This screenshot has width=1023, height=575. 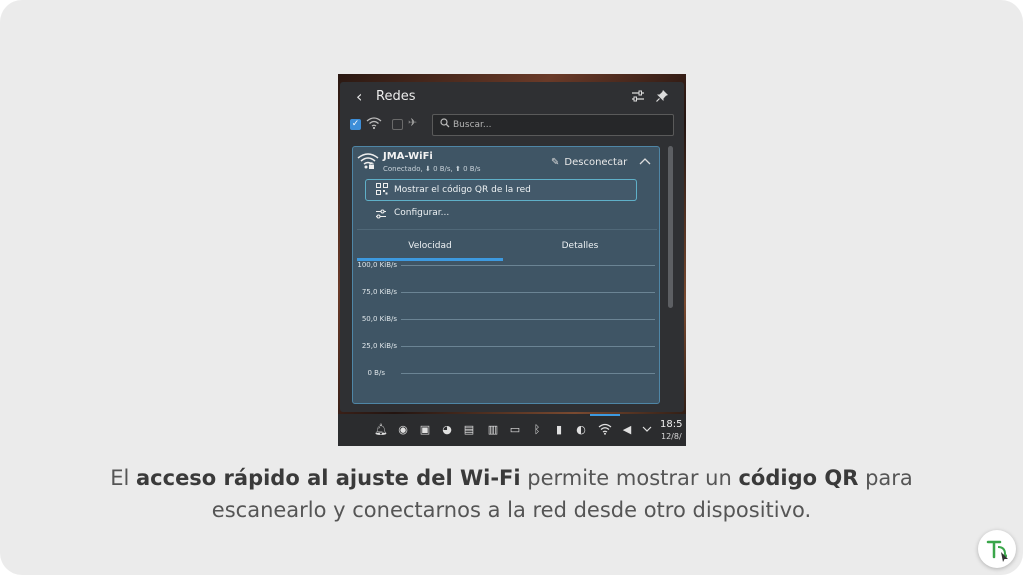 I want to click on caption-text: permite mostrar un, so click(x=629, y=478).